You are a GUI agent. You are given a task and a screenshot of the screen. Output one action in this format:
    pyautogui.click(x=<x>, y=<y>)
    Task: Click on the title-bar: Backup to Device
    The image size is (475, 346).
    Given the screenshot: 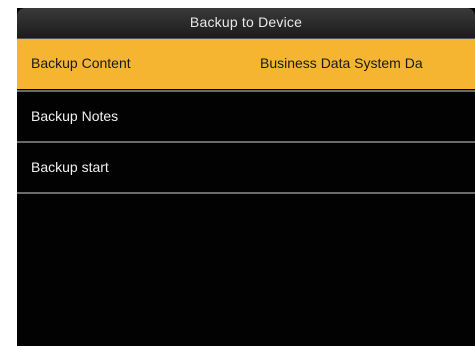 What is the action you would take?
    pyautogui.click(x=246, y=23)
    